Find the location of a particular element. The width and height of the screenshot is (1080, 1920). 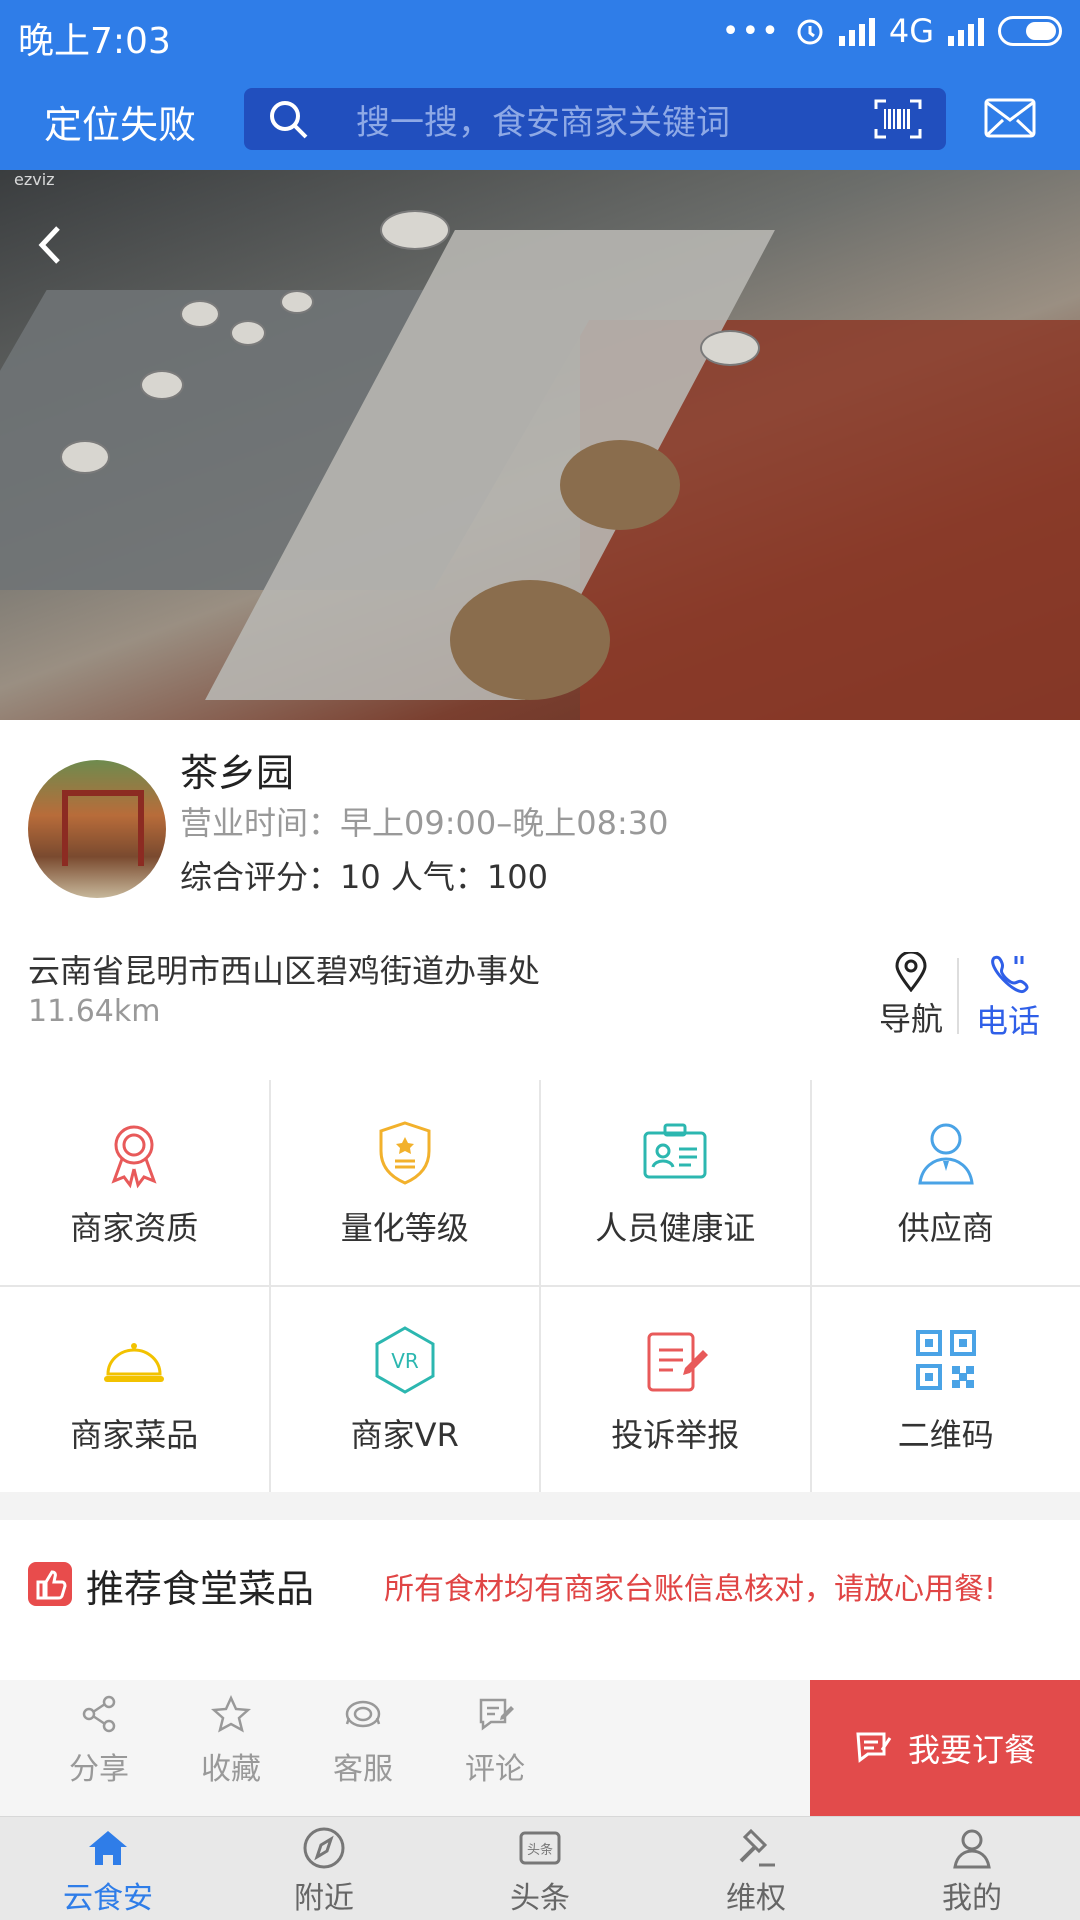

map-pin-icon is located at coordinates (911, 972).